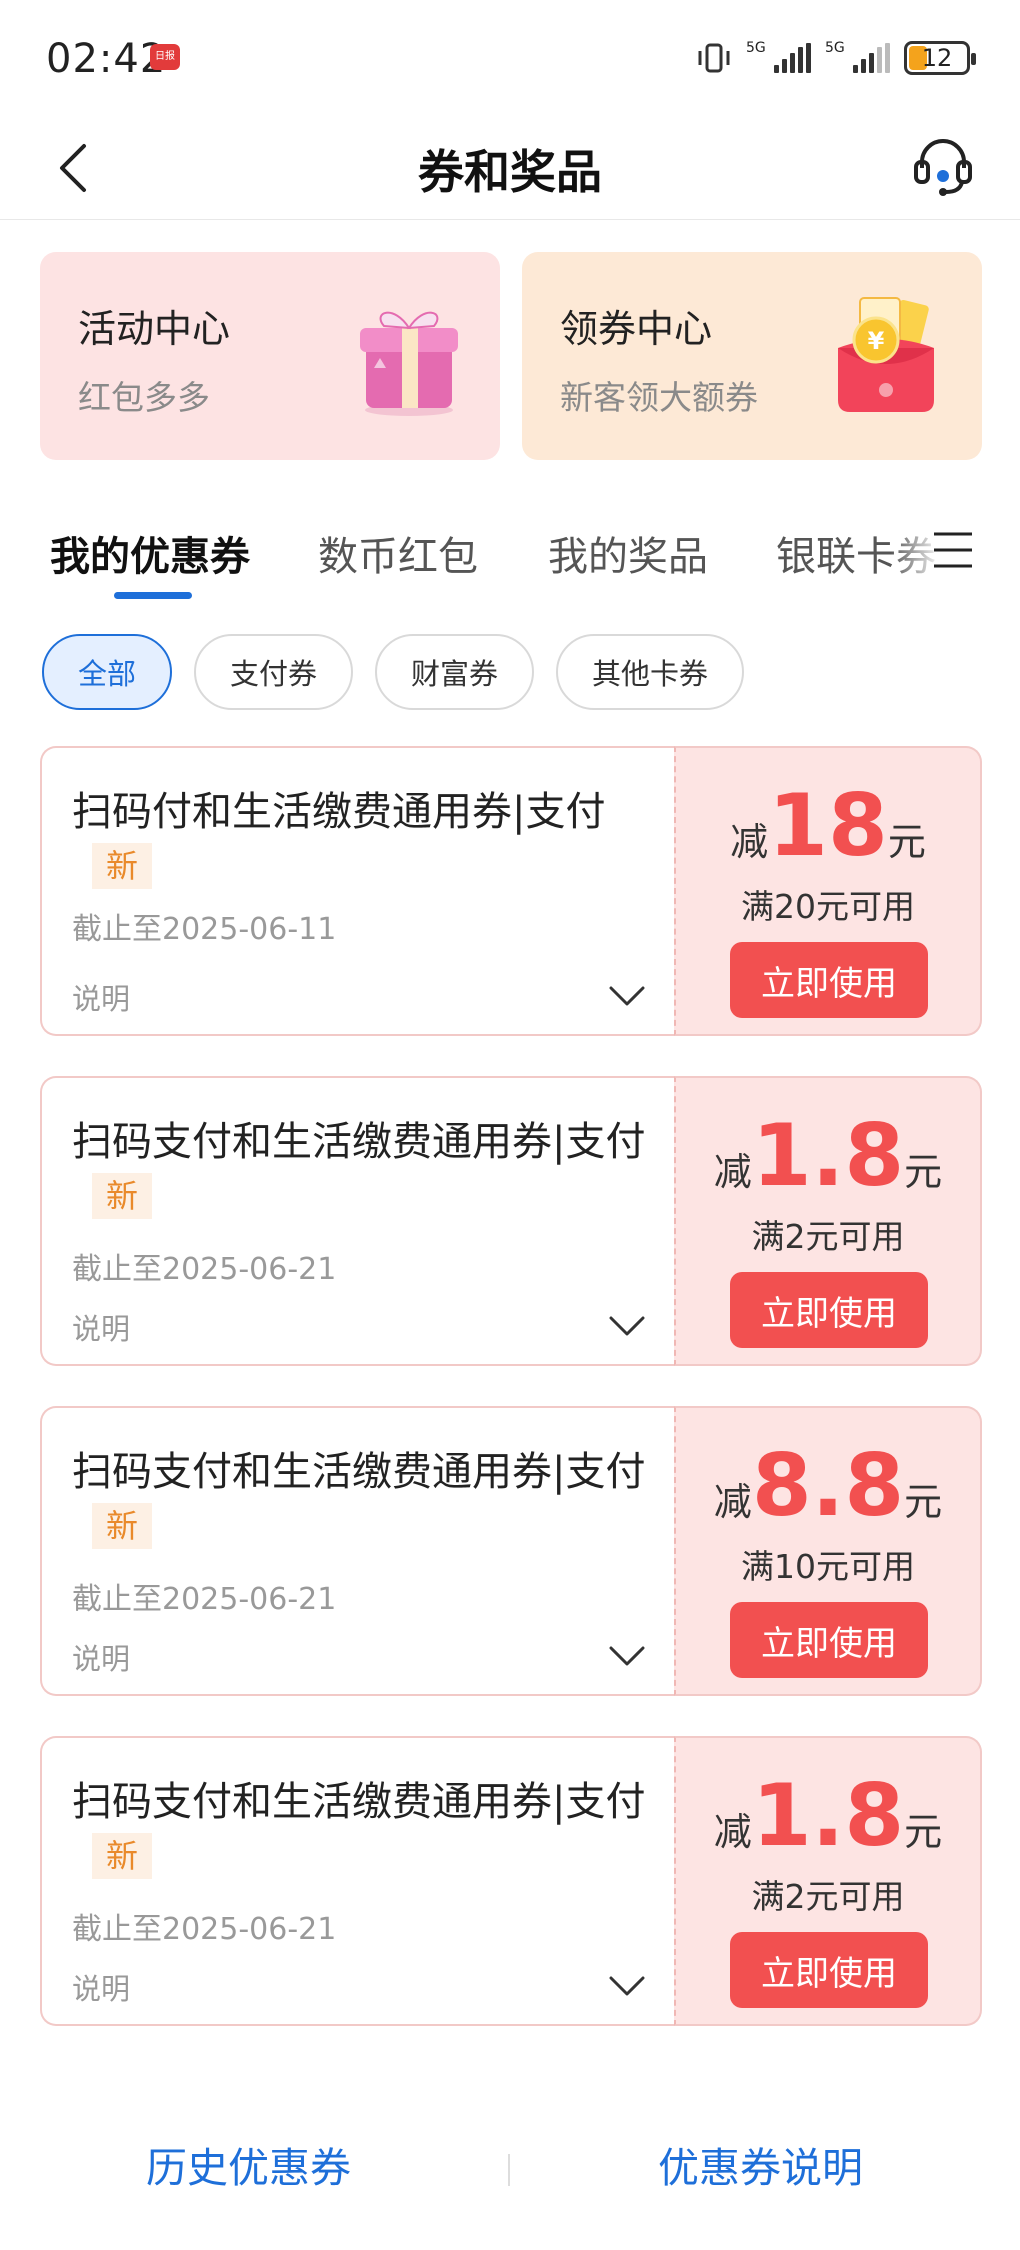 This screenshot has width=1020, height=2250. What do you see at coordinates (886, 354) in the screenshot?
I see `red-envelope-icon: ¥` at bounding box center [886, 354].